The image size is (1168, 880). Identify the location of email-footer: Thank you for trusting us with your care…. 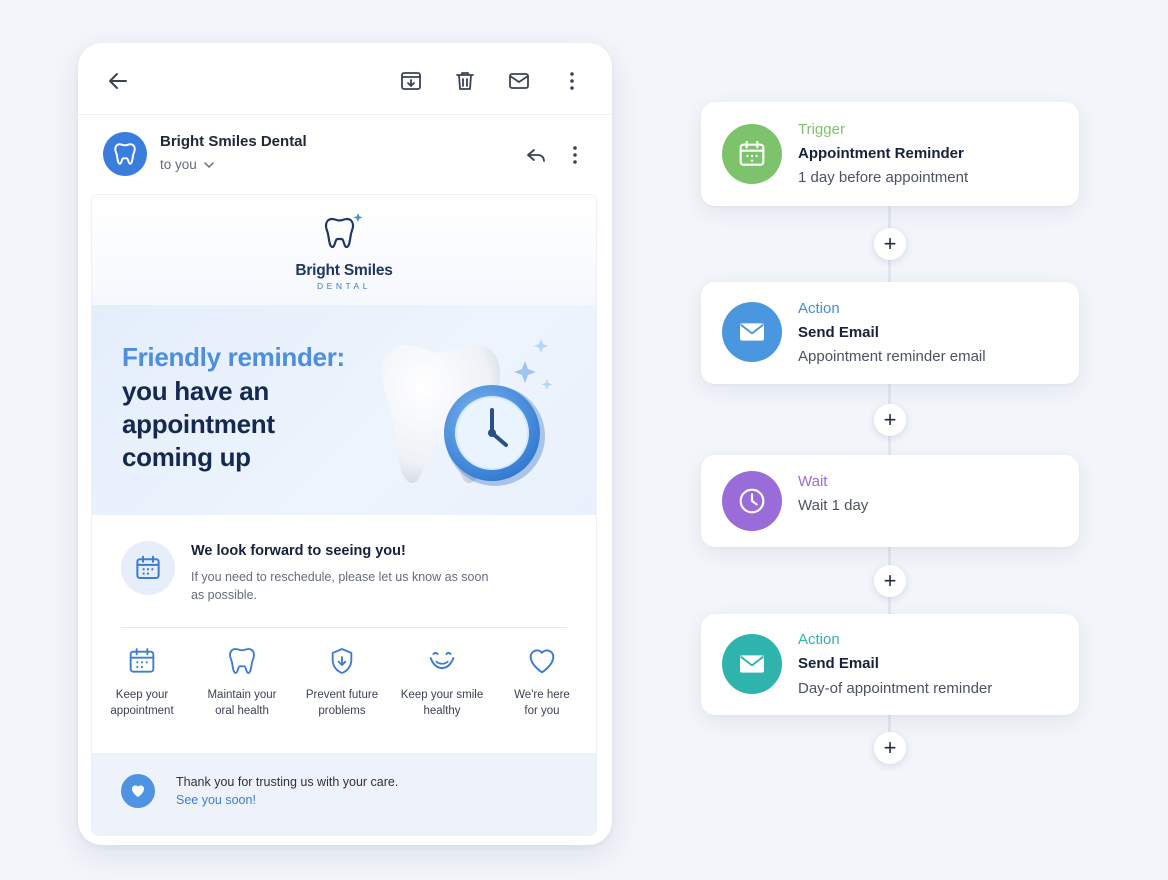
(344, 794).